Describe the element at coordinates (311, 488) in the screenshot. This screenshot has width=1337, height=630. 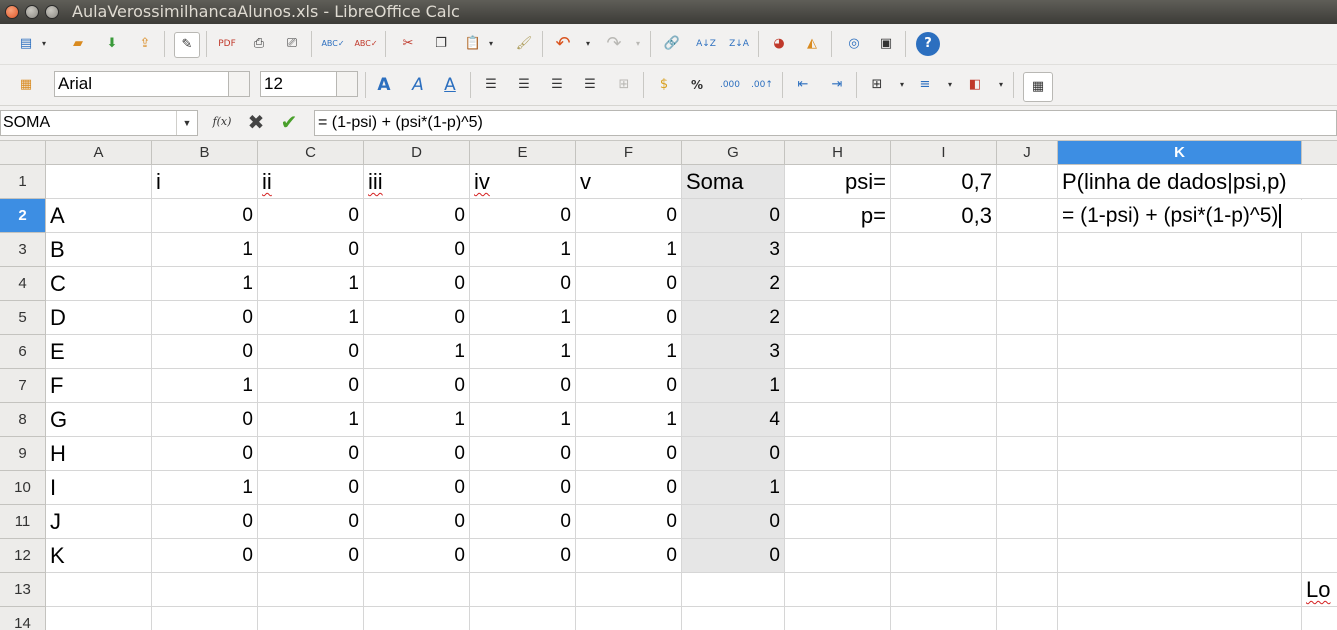
I see `cell-c10: 0` at that location.